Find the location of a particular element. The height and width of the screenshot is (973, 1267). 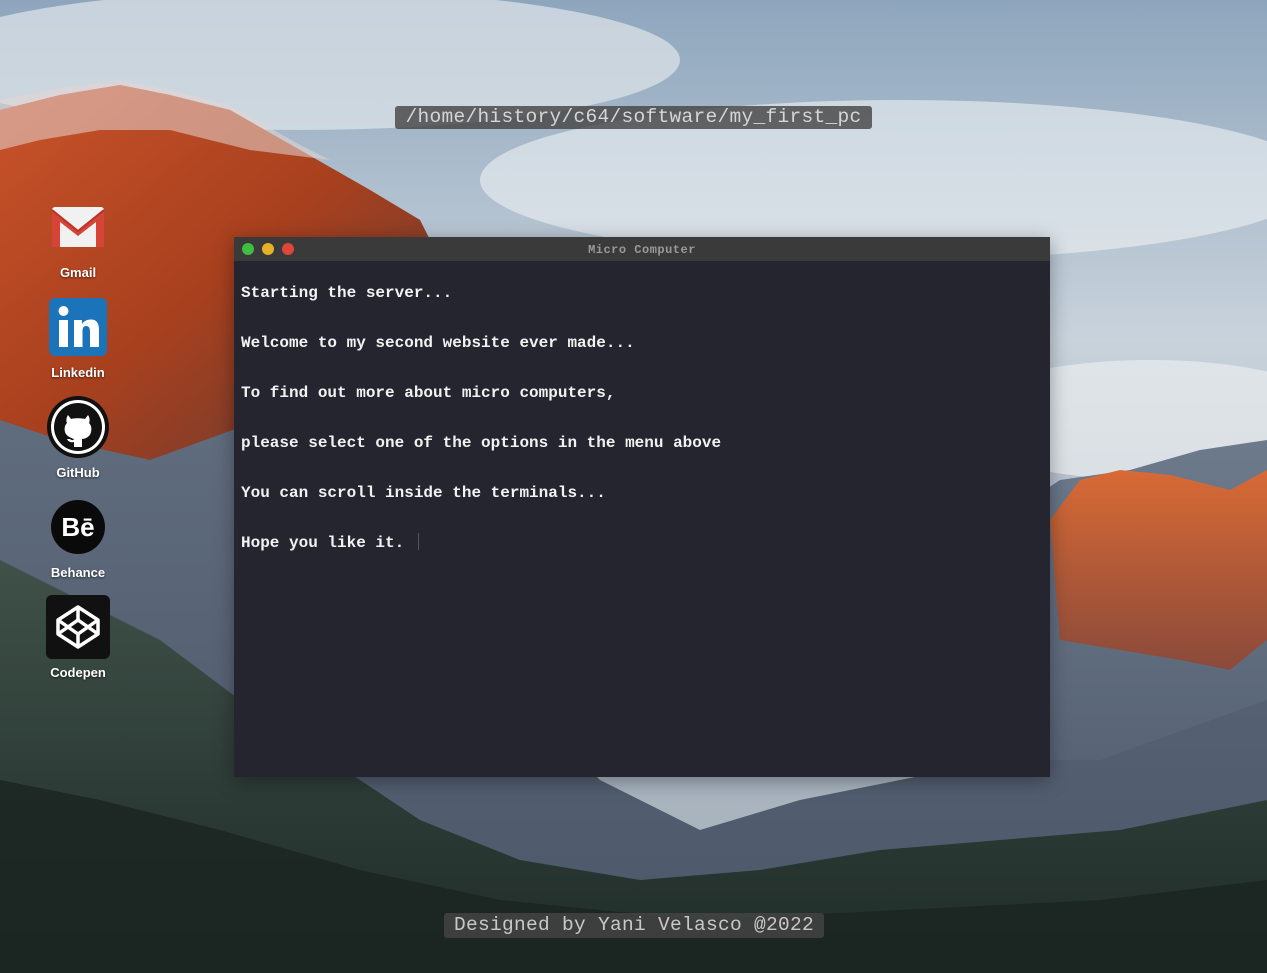

github-label: GitHub is located at coordinates (78, 472).